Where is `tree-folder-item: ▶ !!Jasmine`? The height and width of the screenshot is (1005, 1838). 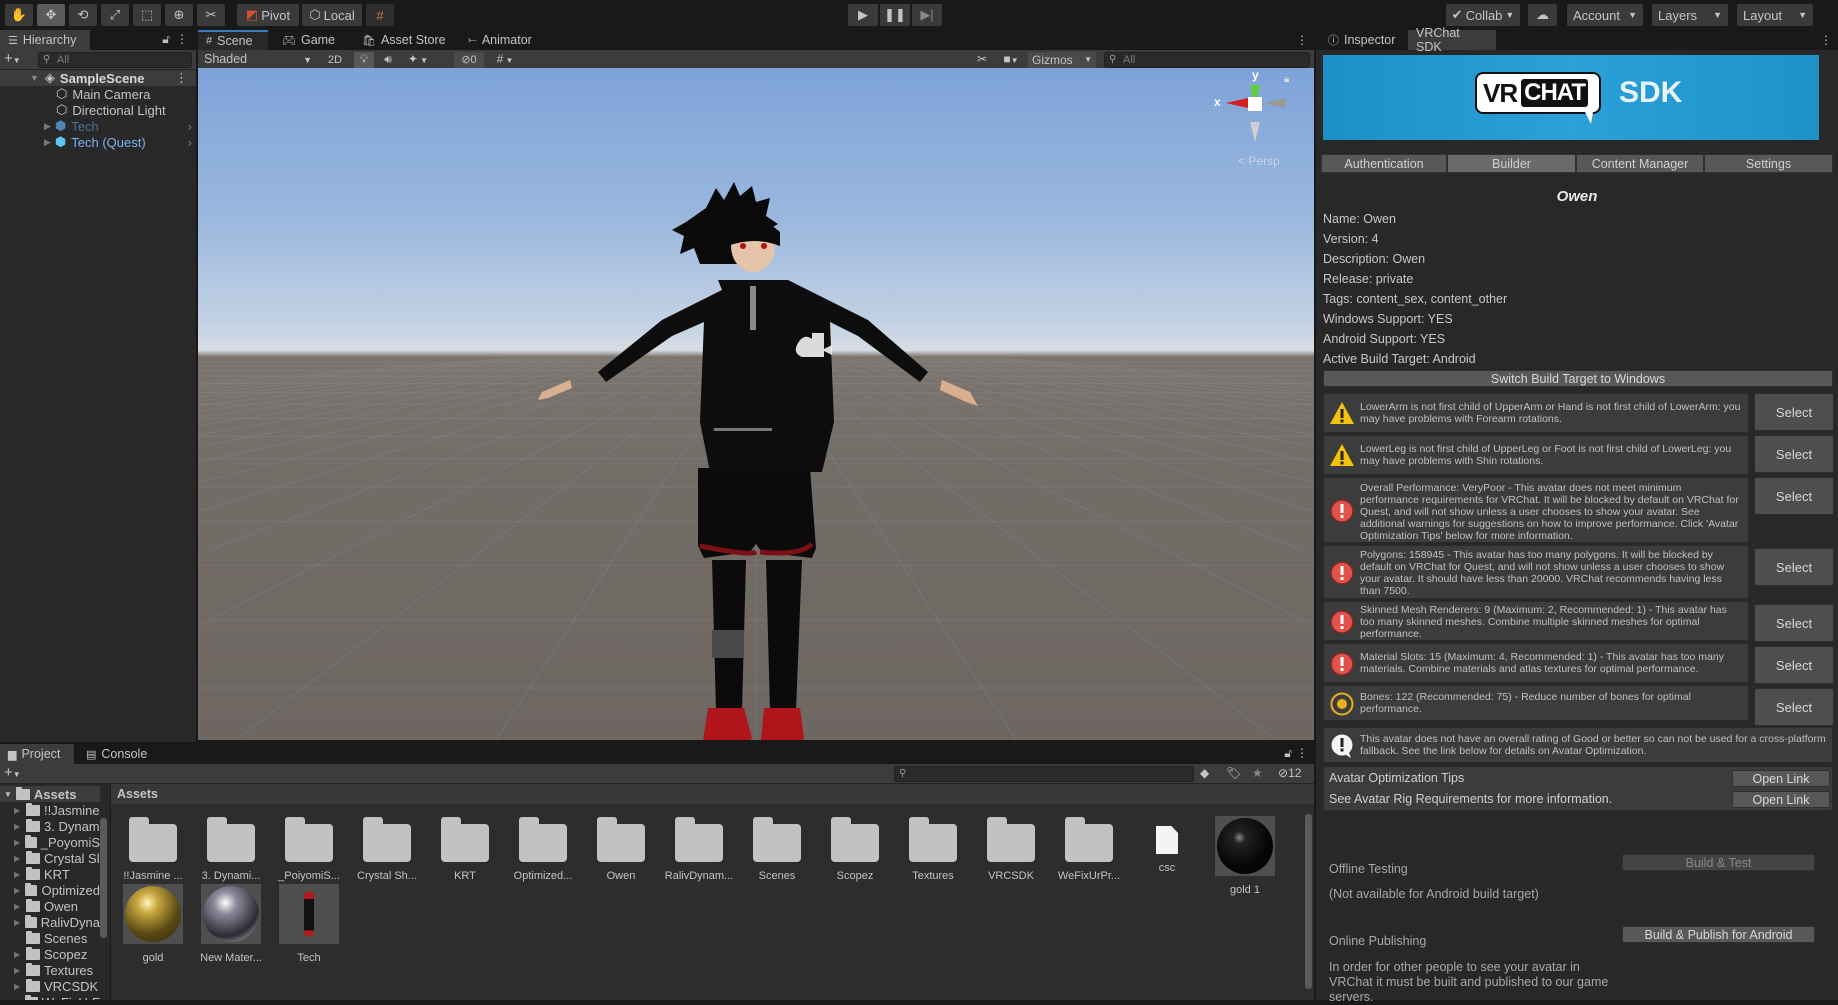
tree-folder-item: ▶ !!Jasmine is located at coordinates (50, 810).